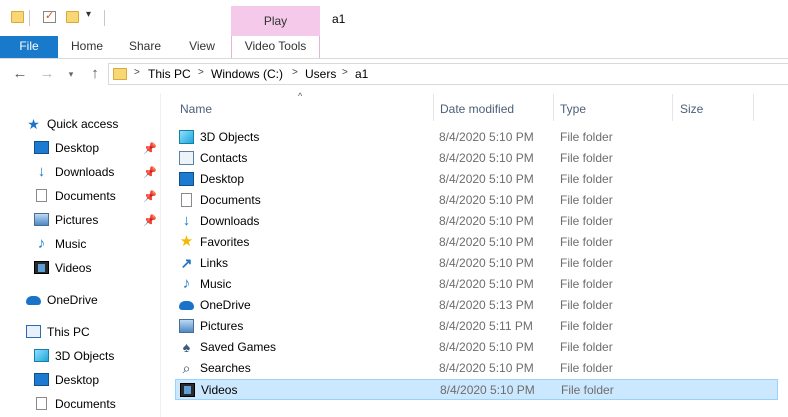 The height and width of the screenshot is (417, 788). I want to click on sidebar-item-label: Music, so click(71, 244).